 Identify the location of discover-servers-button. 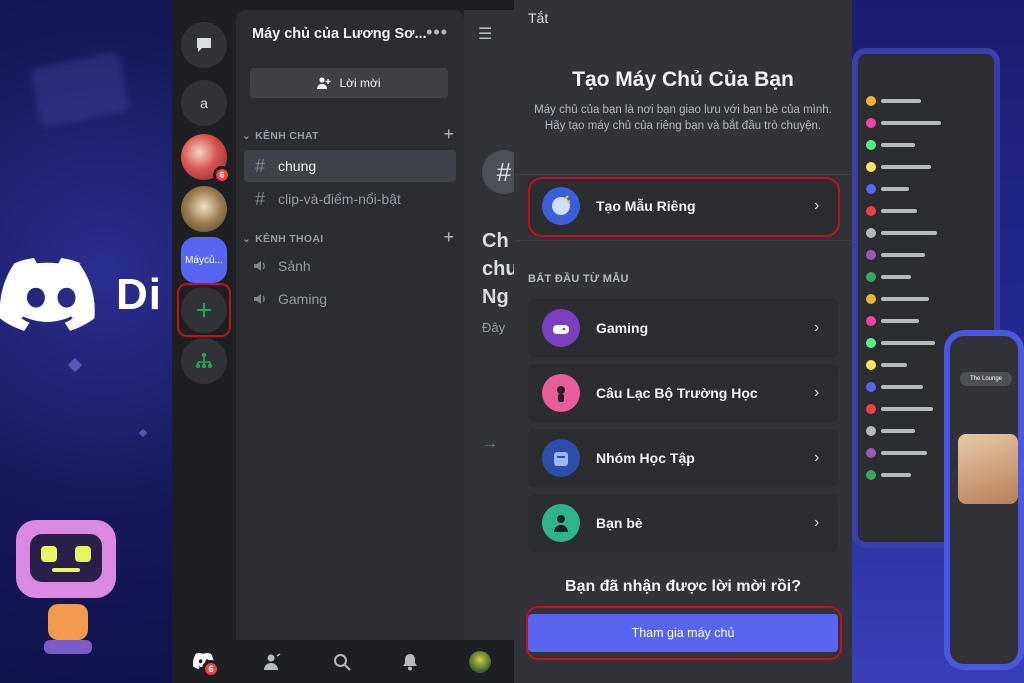
(204, 361).